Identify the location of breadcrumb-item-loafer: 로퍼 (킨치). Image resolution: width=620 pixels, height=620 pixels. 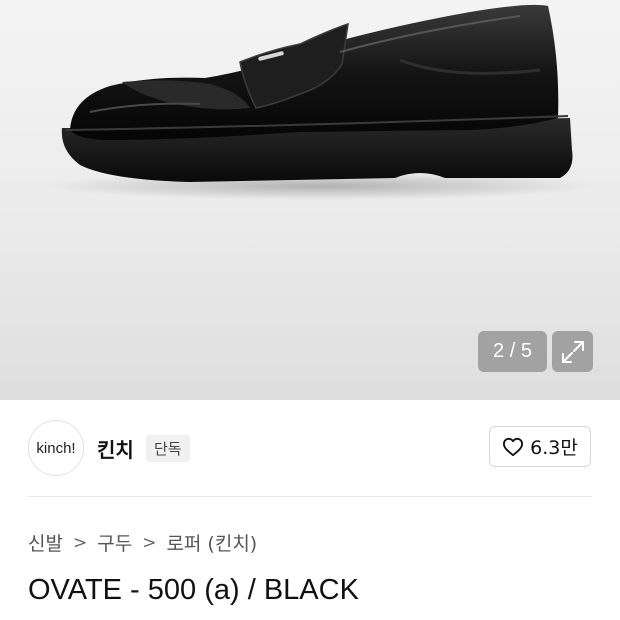
(211, 542).